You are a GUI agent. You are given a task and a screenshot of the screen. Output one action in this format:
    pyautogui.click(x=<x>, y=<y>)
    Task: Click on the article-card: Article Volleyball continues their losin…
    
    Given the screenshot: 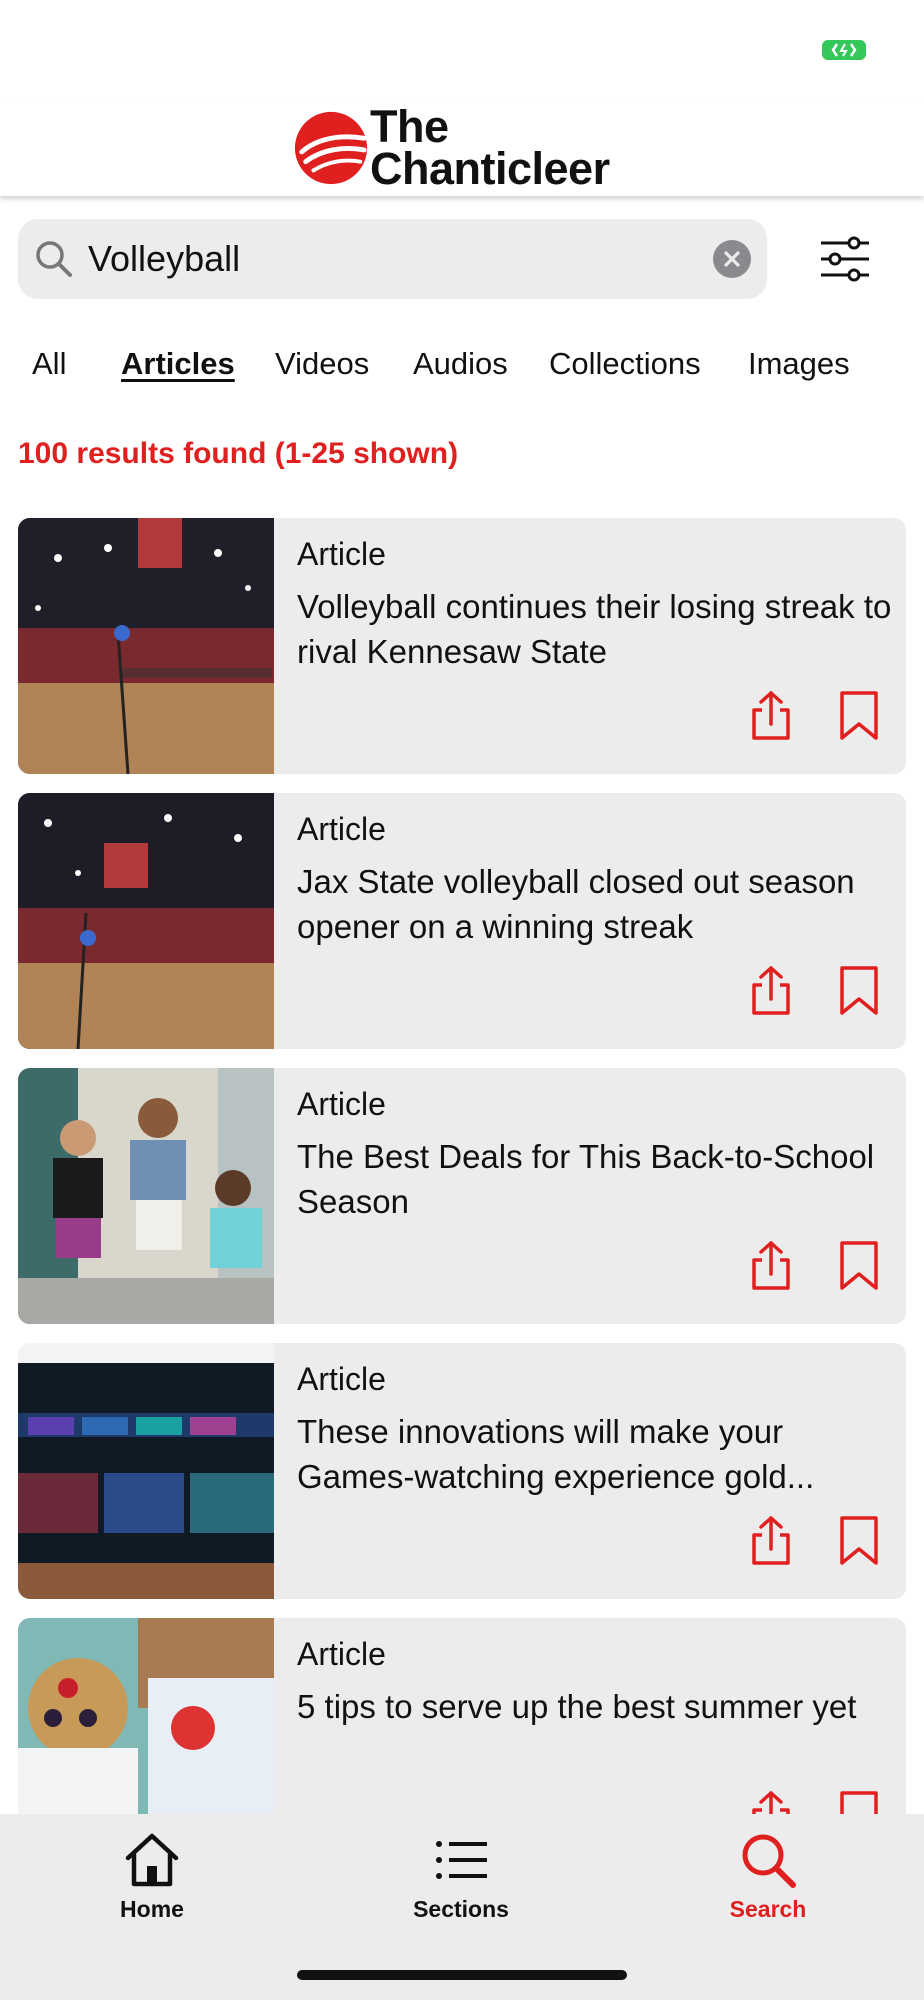 What is the action you would take?
    pyautogui.click(x=462, y=646)
    